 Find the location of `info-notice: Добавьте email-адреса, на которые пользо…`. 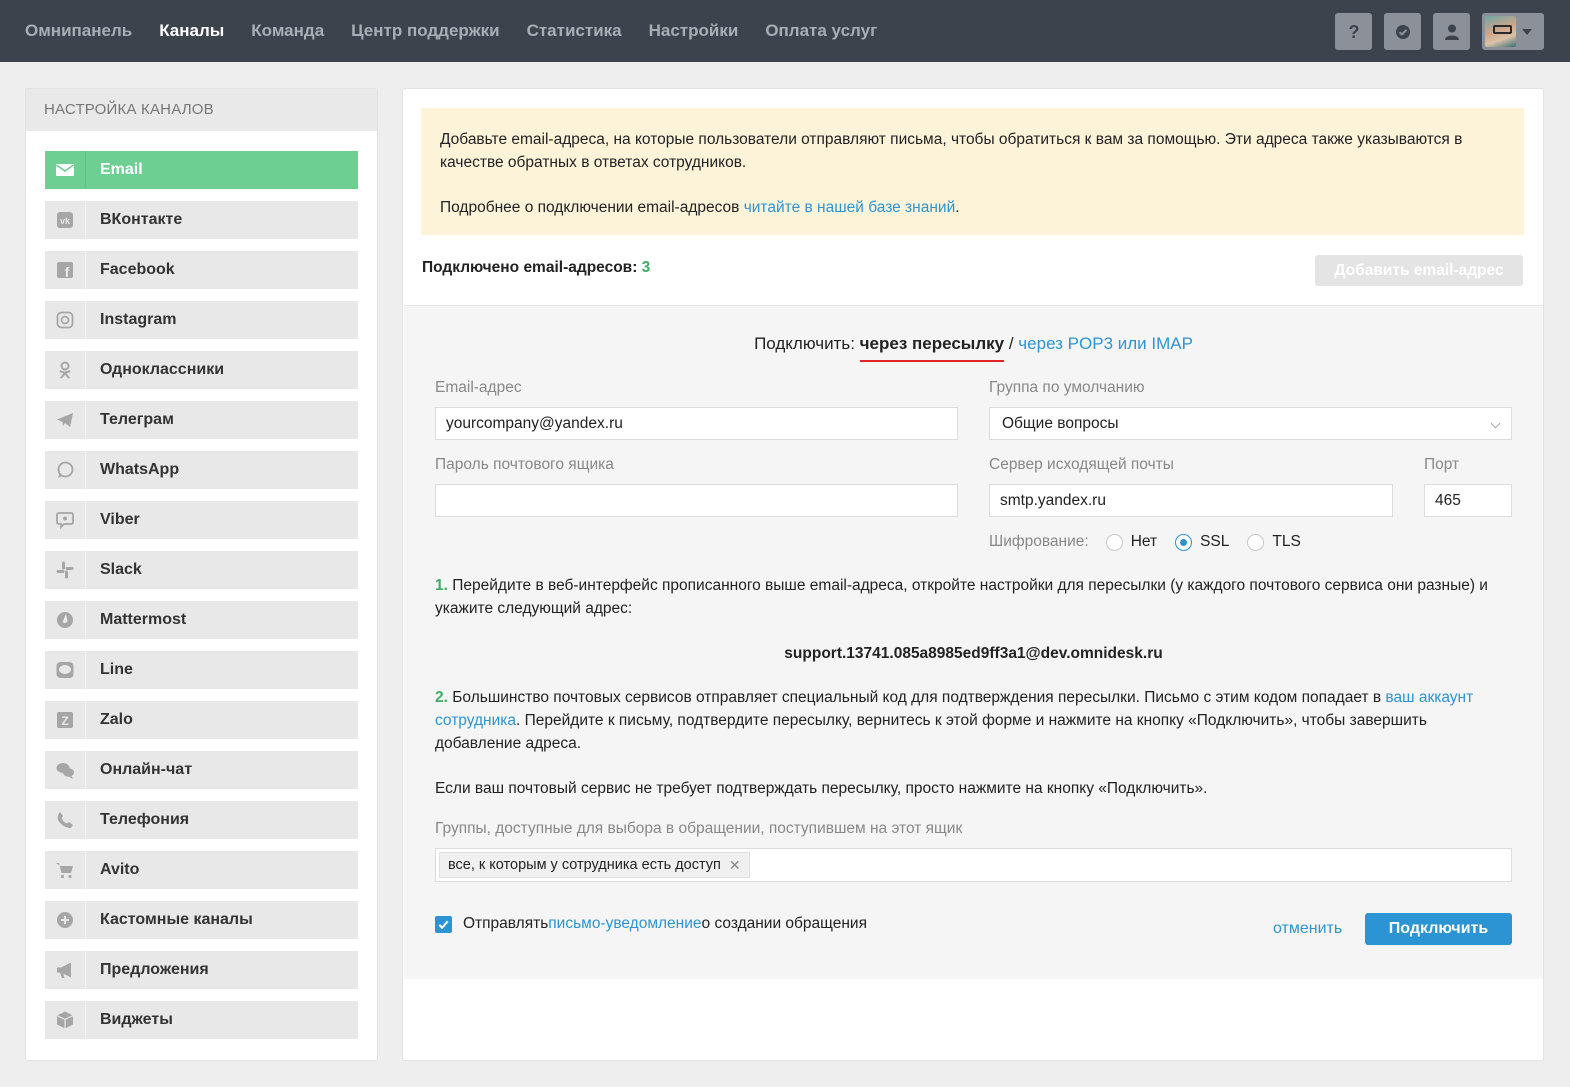

info-notice: Добавьте email-адреса, на которые пользо… is located at coordinates (972, 171).